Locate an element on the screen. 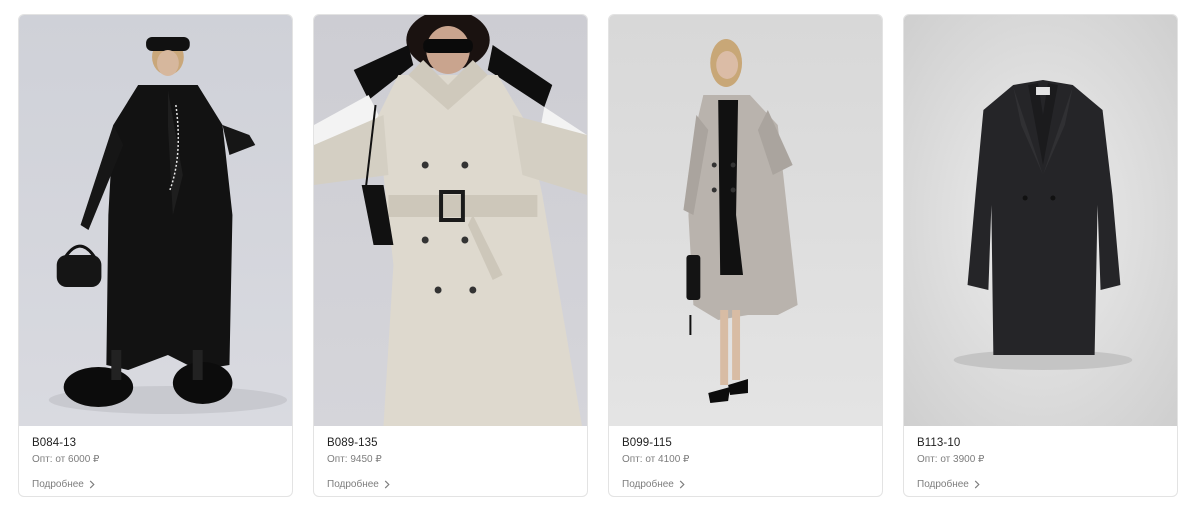 The image size is (1200, 508). product-info: B099-115 Опт: от 4100 ₽ Подробнее is located at coordinates (745, 459).